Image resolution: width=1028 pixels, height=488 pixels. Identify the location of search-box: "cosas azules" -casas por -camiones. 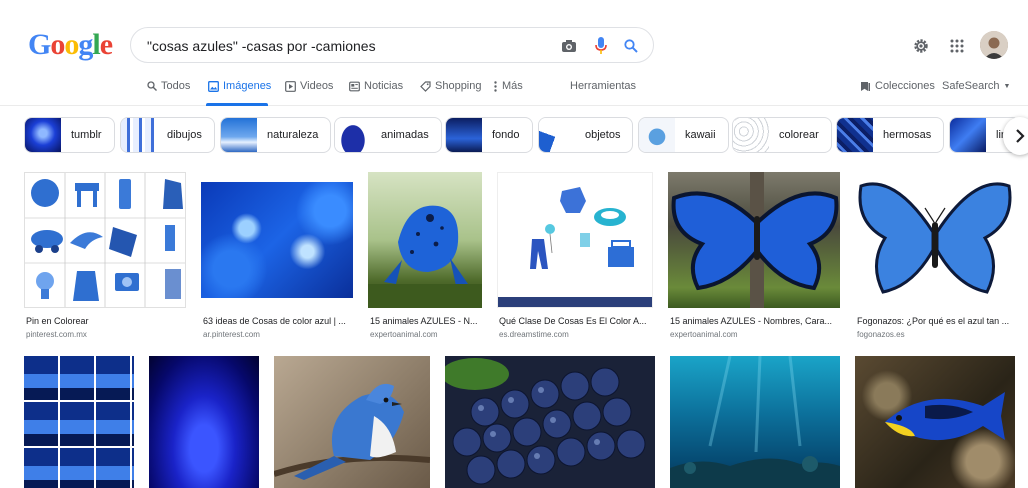
(392, 45).